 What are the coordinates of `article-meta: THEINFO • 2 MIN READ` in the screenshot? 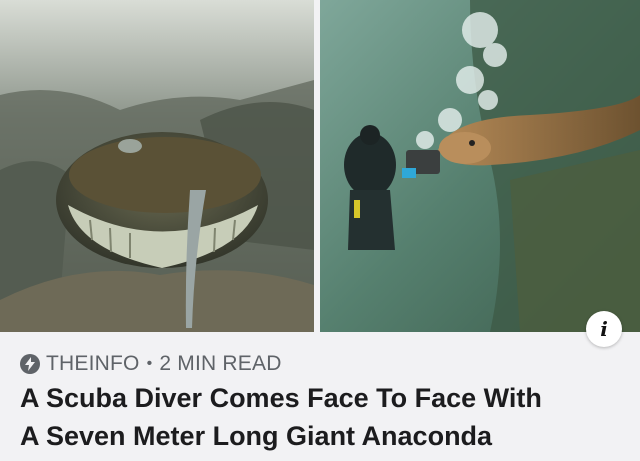 It's located at (151, 364).